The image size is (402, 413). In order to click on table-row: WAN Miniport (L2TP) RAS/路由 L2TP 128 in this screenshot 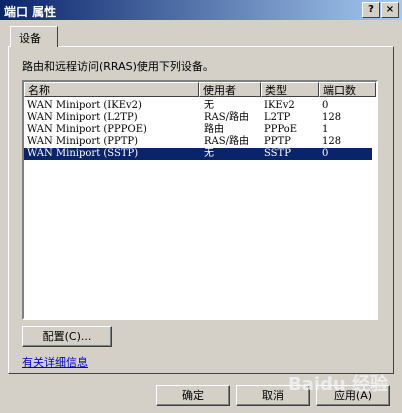, I will do `click(198, 118)`.